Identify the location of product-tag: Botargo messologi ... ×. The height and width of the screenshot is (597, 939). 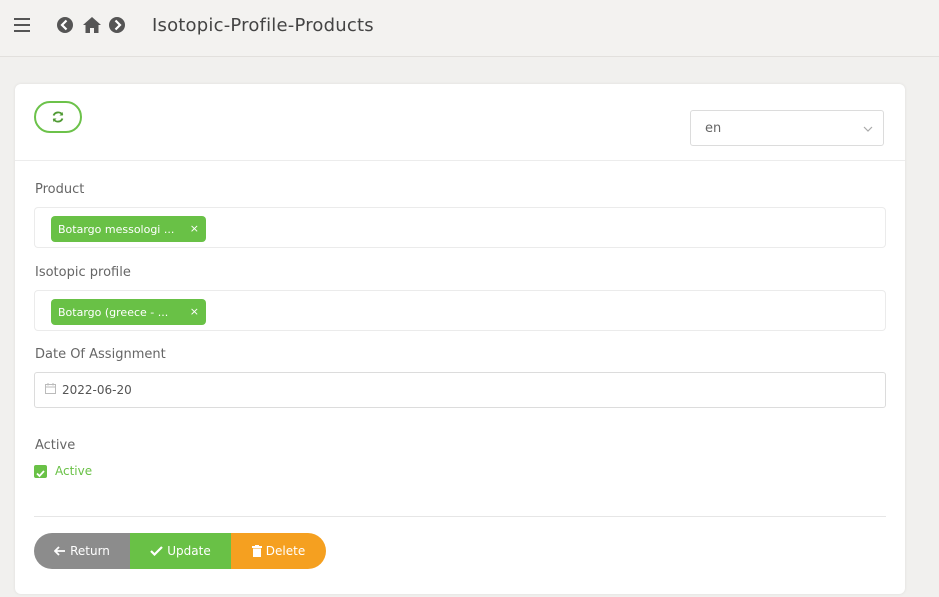
(128, 229).